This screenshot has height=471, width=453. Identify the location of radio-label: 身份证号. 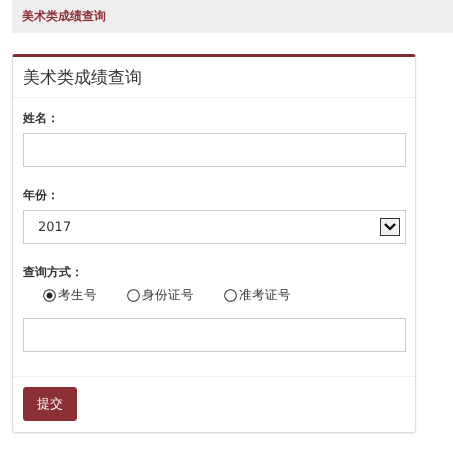
(168, 295).